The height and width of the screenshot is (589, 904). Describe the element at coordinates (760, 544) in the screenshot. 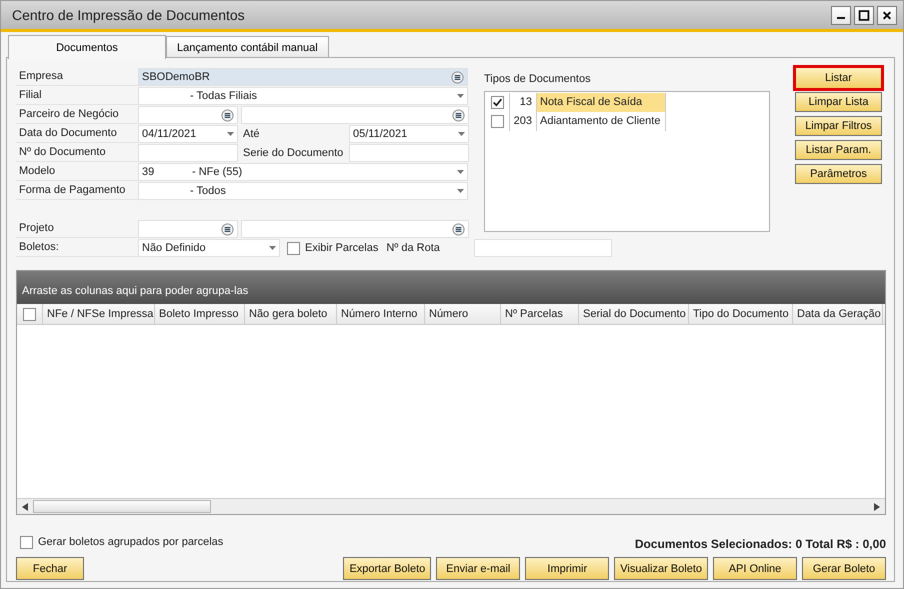

I see `selection-summary: Documentos Selecionados: 0 Total R$ : 0,00` at that location.